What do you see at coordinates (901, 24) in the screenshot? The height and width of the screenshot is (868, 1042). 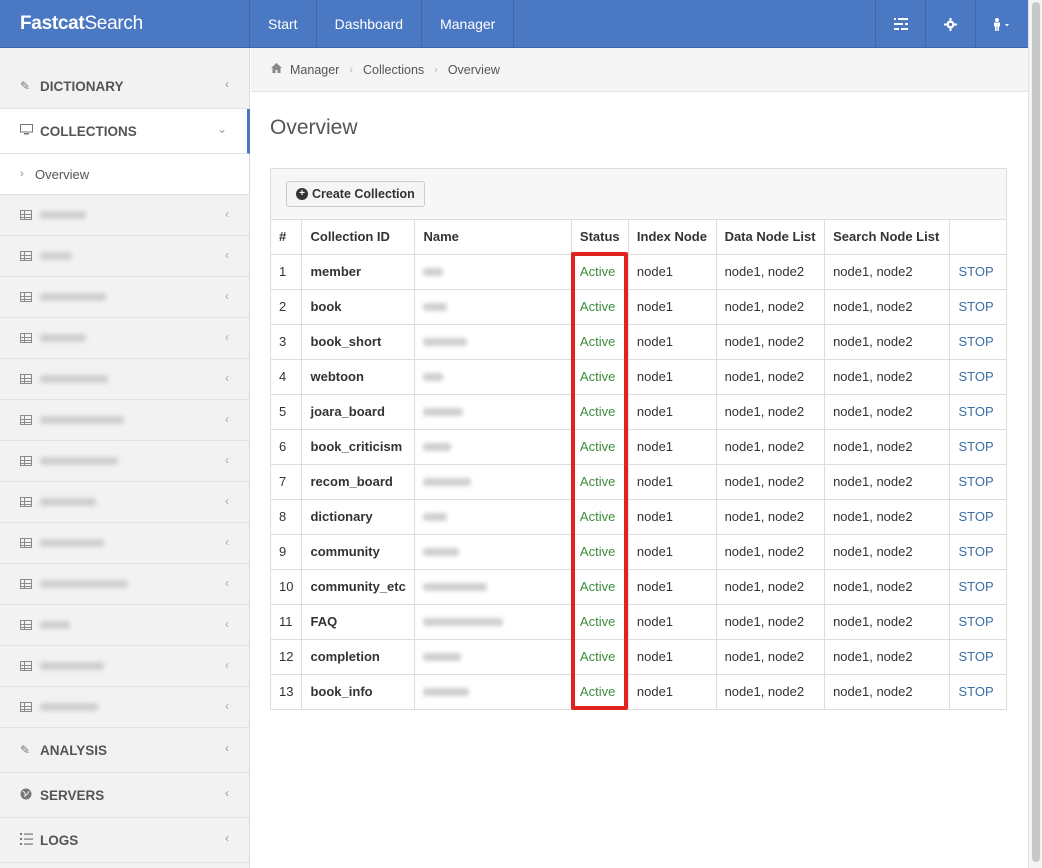 I see `list-icon` at bounding box center [901, 24].